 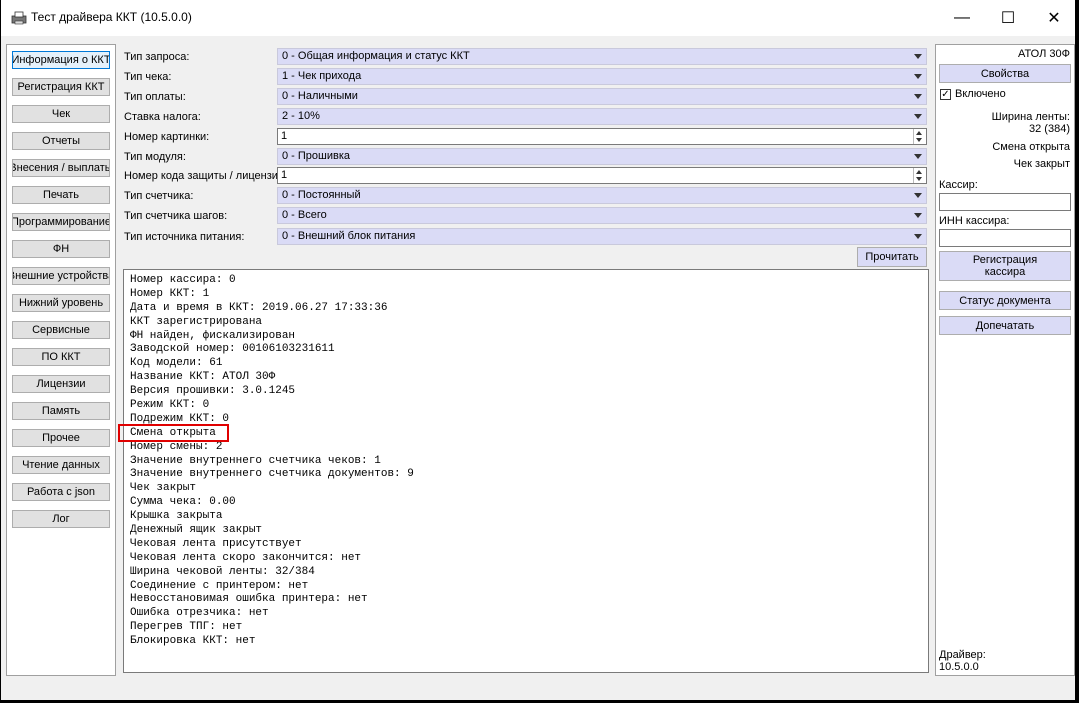 I want to click on request-type-value: 0 - Общая информация и статус ККТ, so click(x=376, y=56).